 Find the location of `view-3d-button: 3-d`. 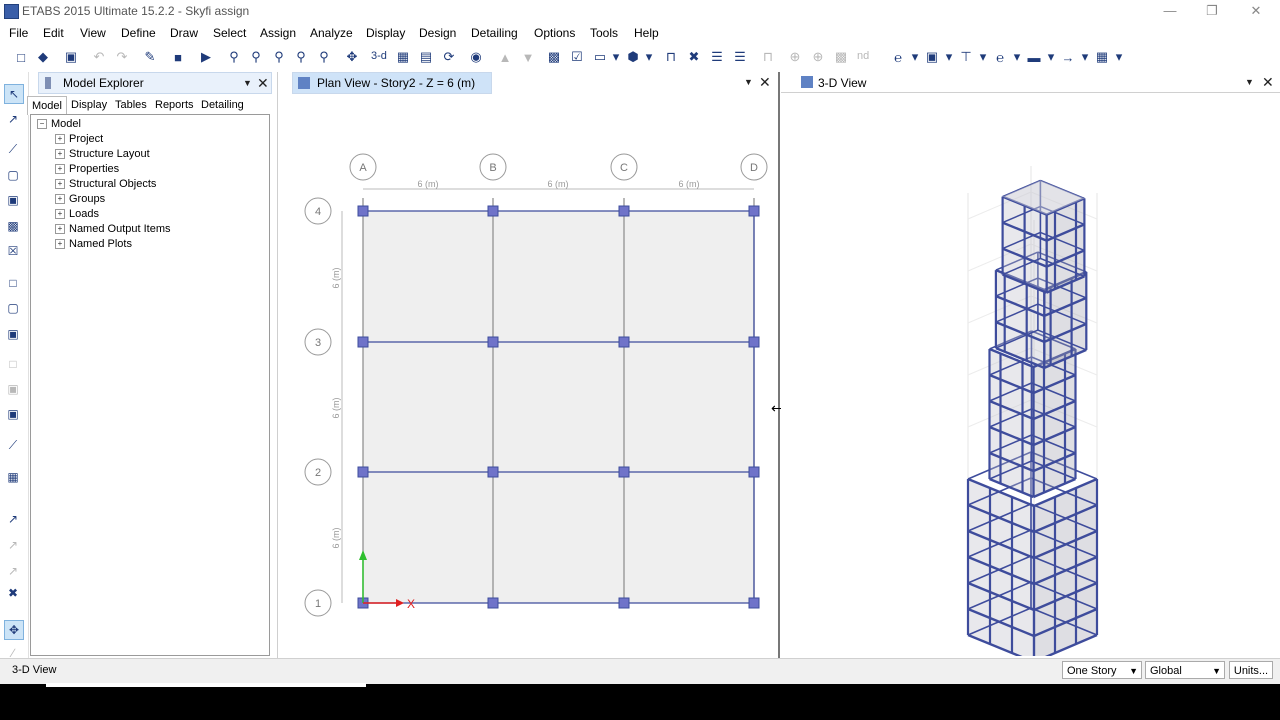

view-3d-button: 3-d is located at coordinates (379, 56).